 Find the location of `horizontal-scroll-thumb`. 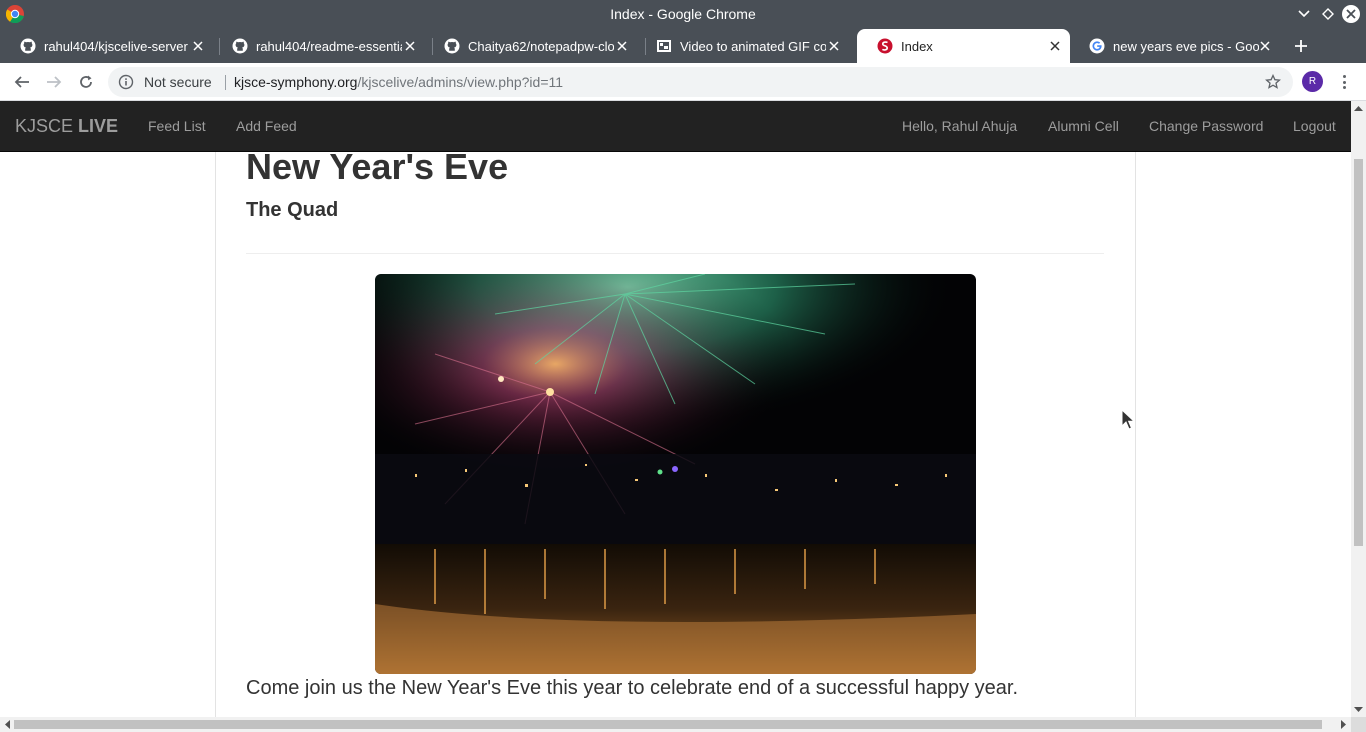

horizontal-scroll-thumb is located at coordinates (668, 724).